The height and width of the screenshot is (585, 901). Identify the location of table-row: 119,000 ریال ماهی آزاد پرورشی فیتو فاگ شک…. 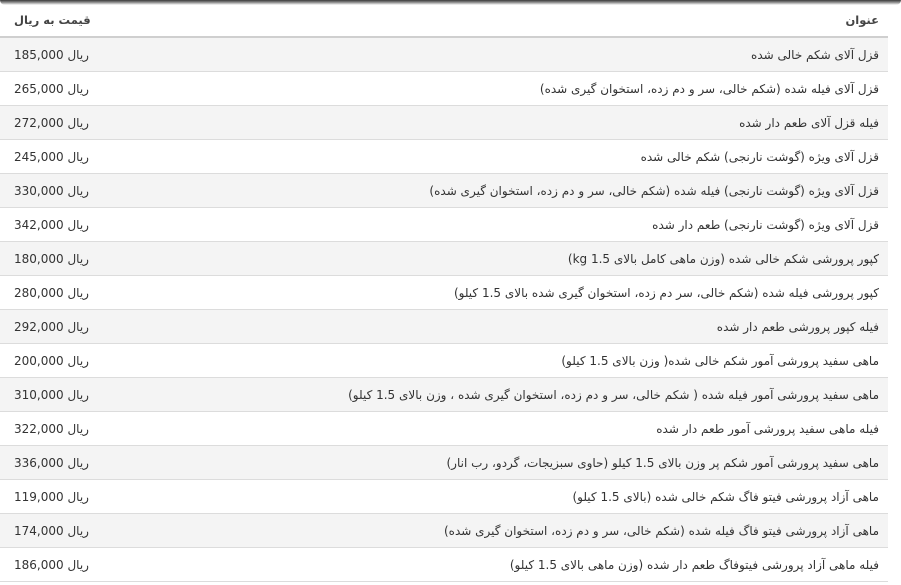
(444, 497).